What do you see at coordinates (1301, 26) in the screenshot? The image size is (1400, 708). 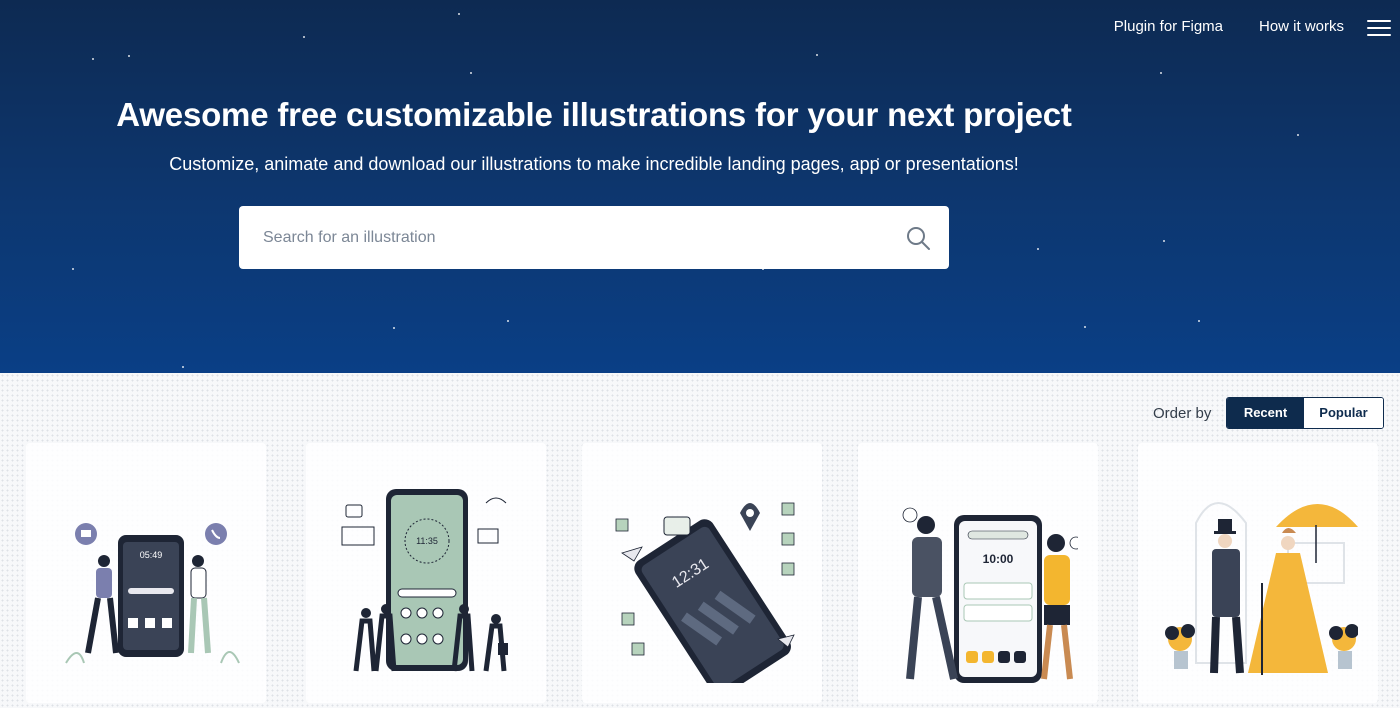 I see `nav-how-it-works: How it works` at bounding box center [1301, 26].